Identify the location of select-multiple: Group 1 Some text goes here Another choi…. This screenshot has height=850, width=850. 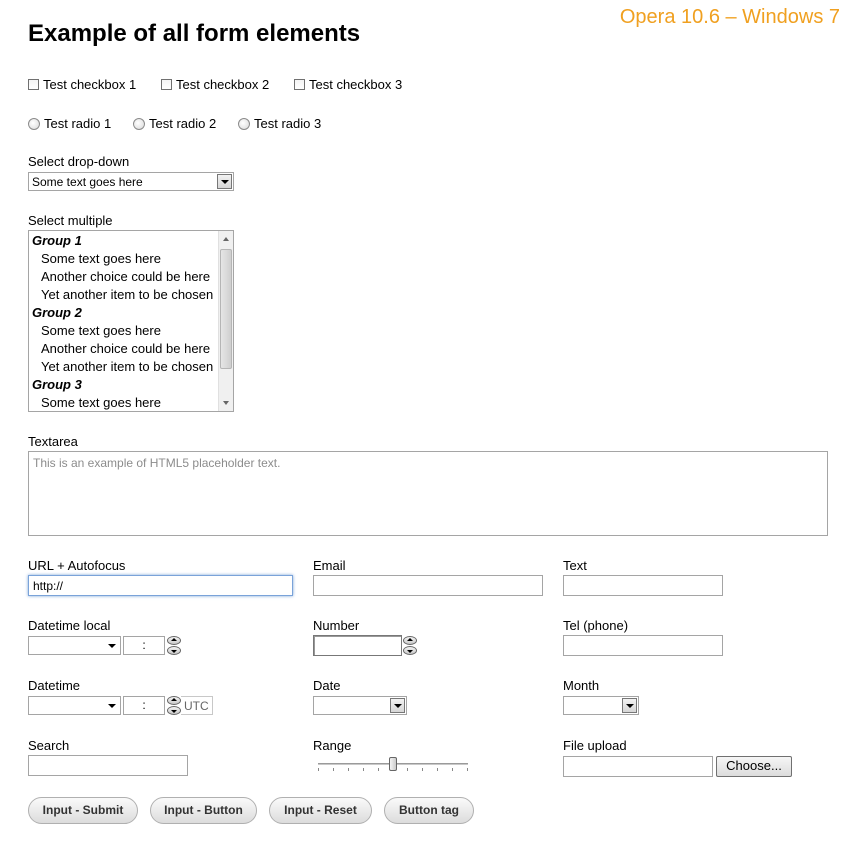
(131, 321).